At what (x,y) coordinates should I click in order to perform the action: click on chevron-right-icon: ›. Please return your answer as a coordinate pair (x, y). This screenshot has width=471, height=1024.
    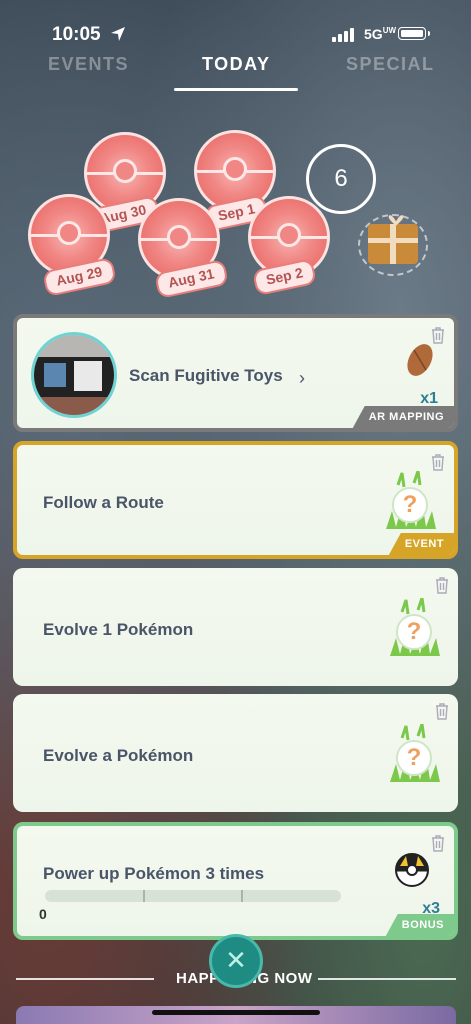
    Looking at the image, I should click on (302, 378).